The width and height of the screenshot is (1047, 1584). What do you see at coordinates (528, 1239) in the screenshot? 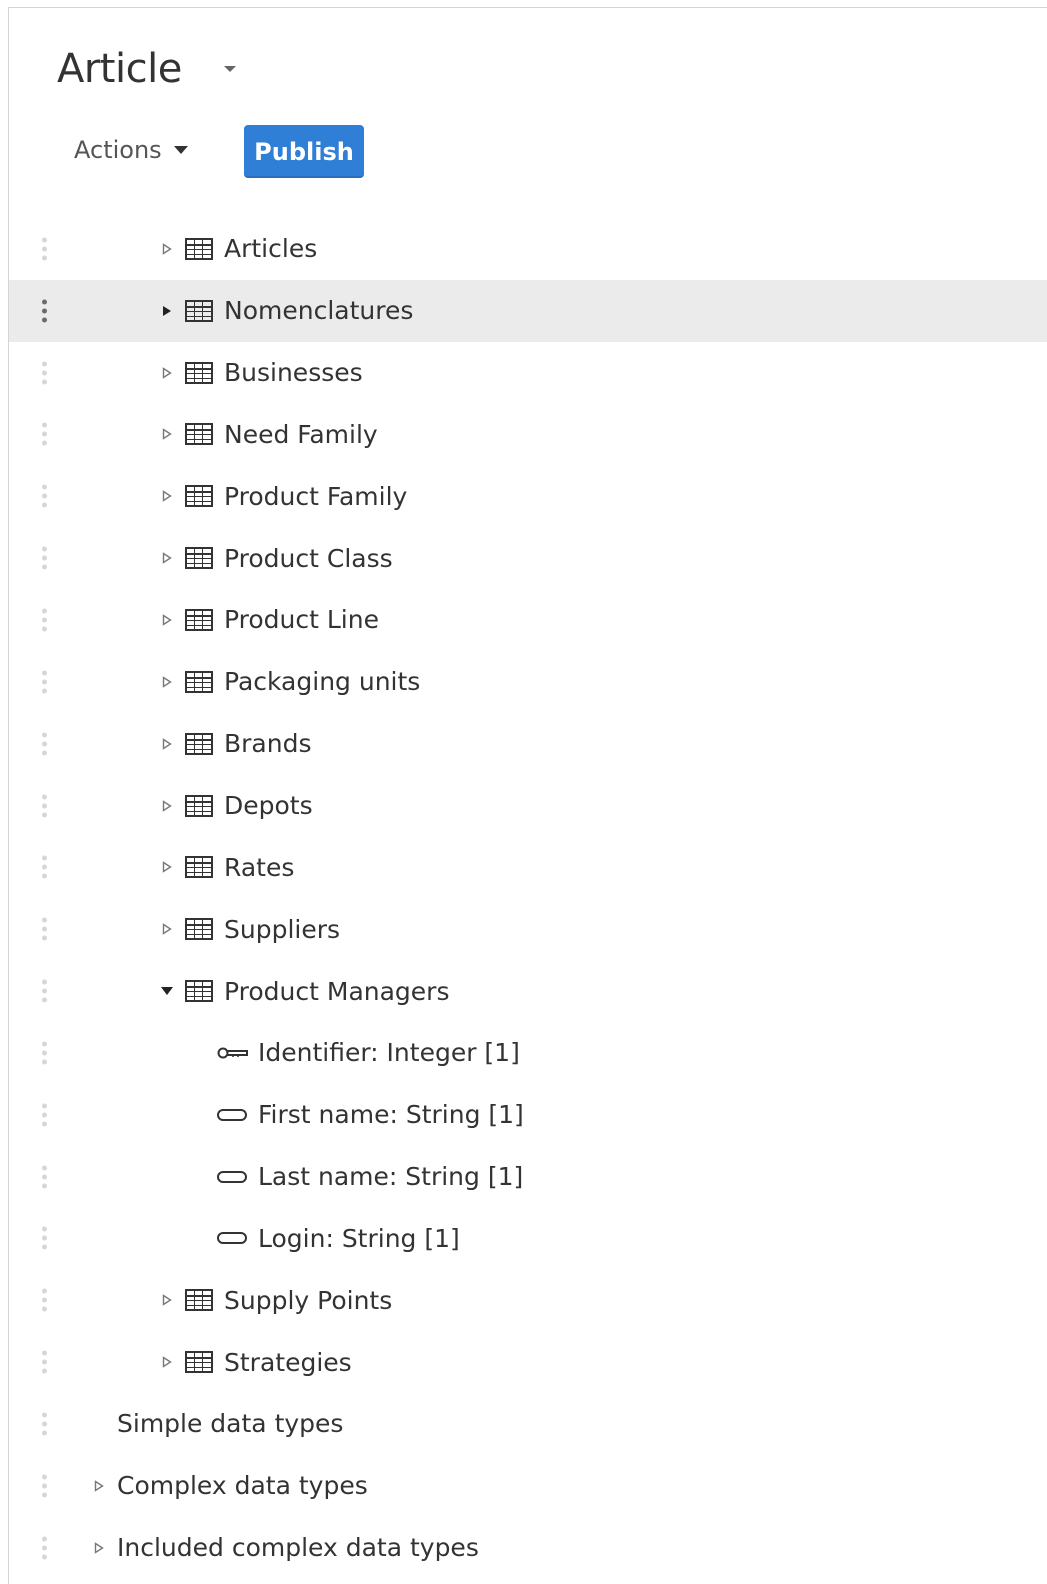
I see `tree-row-login-string-1: Login: String [1]` at bounding box center [528, 1239].